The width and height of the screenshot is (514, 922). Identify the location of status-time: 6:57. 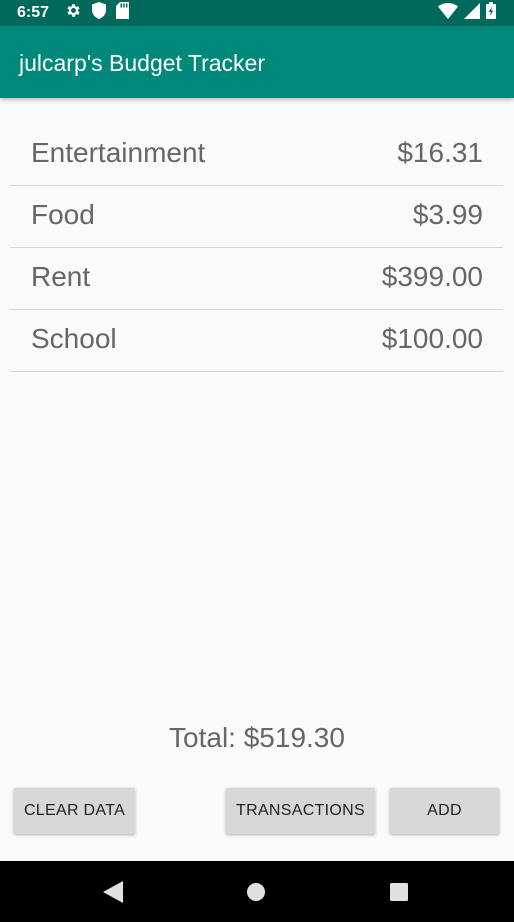
(33, 12).